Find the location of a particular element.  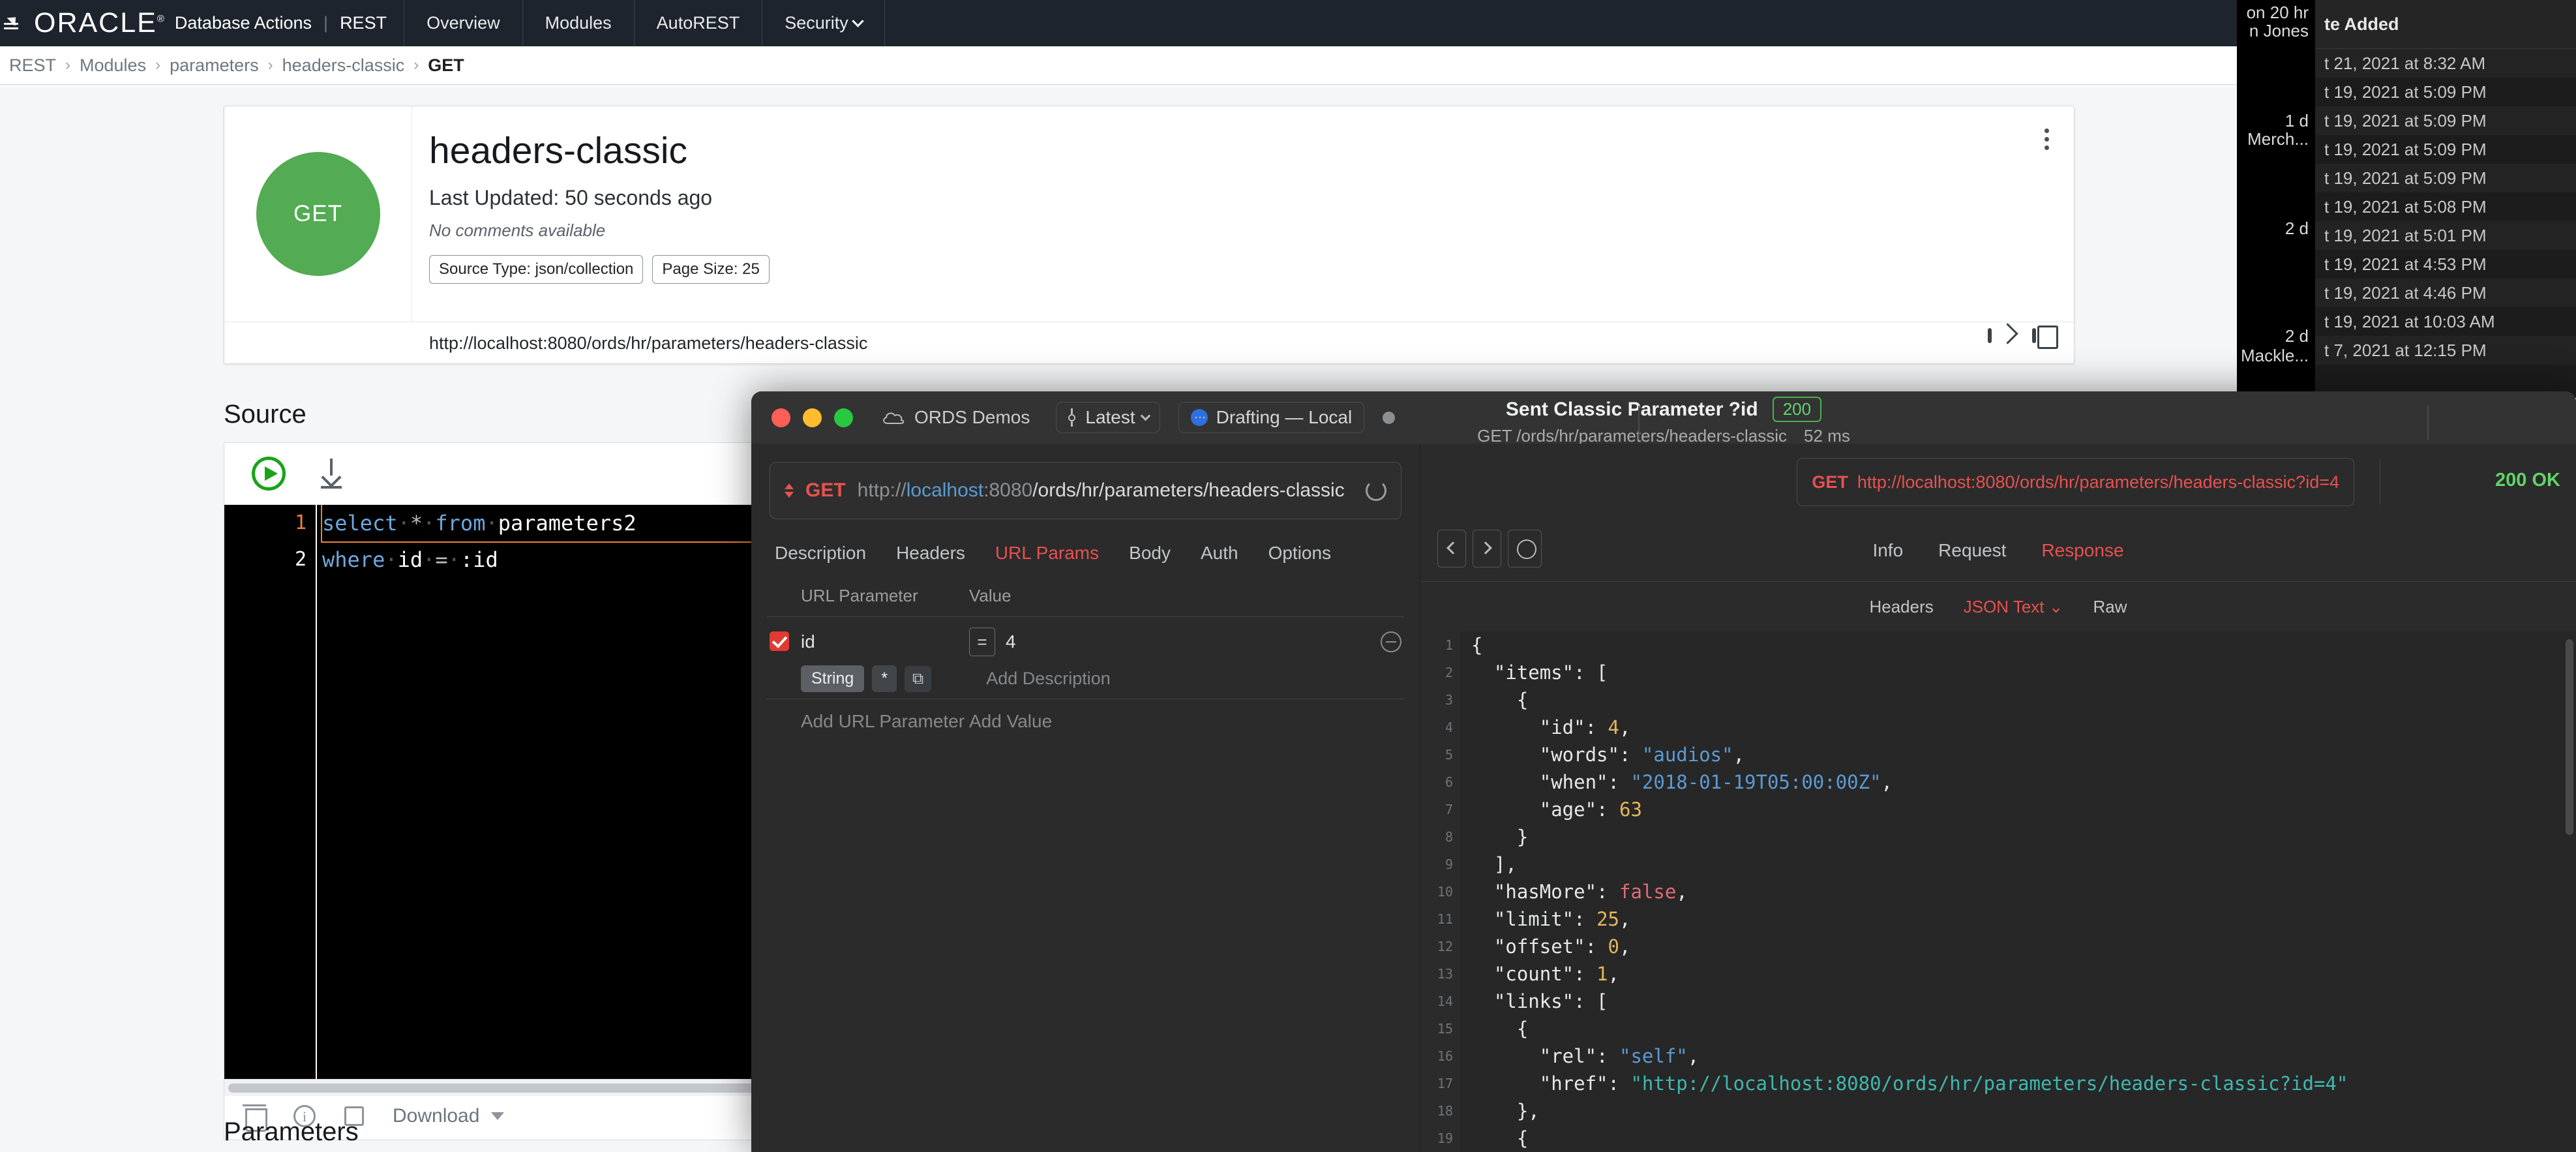

param-description-input: Add Description is located at coordinates (1048, 679).